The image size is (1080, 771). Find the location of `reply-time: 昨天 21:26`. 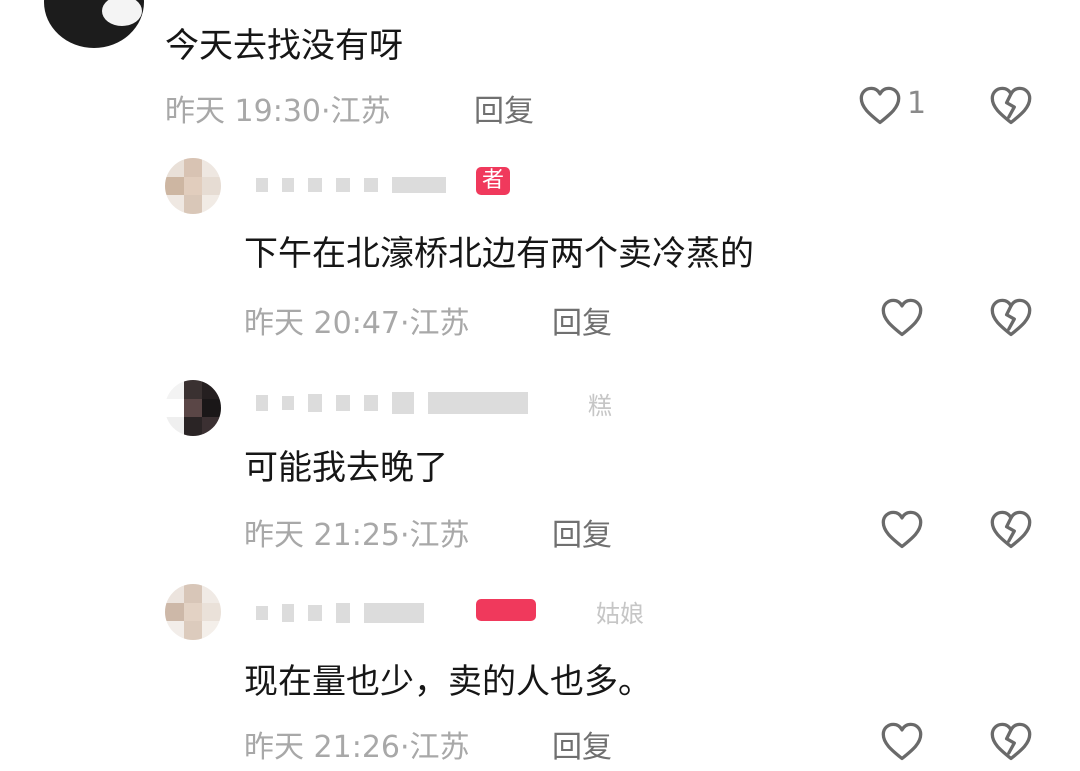

reply-time: 昨天 21:26 is located at coordinates (322, 747).